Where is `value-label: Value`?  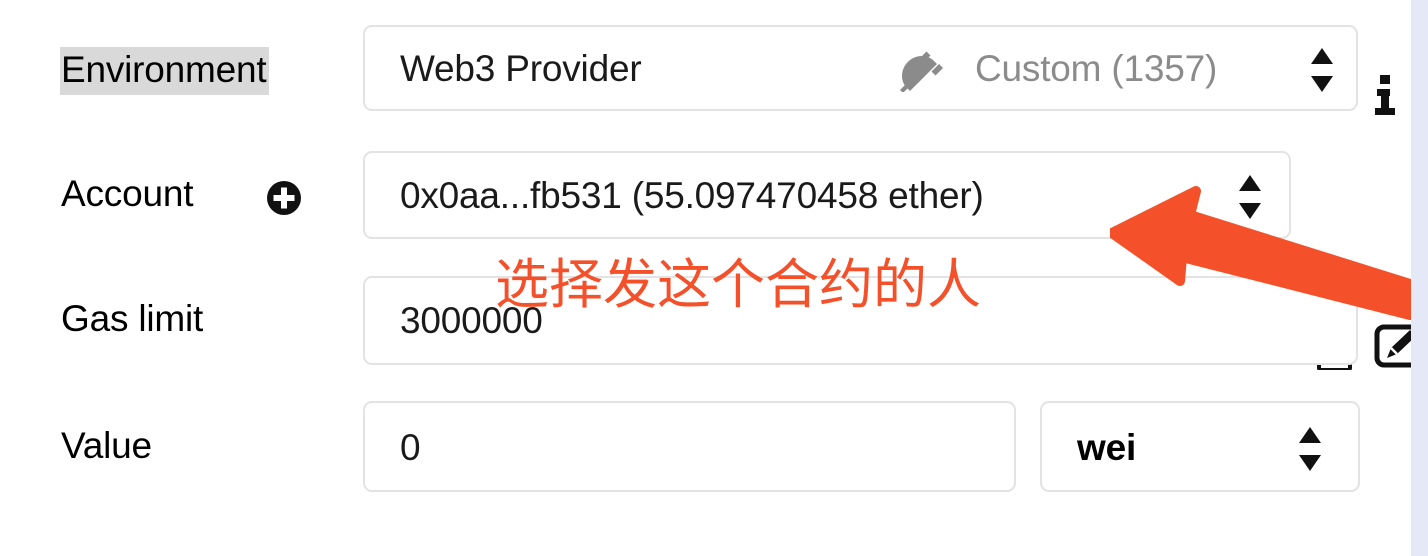
value-label: Value is located at coordinates (106, 445).